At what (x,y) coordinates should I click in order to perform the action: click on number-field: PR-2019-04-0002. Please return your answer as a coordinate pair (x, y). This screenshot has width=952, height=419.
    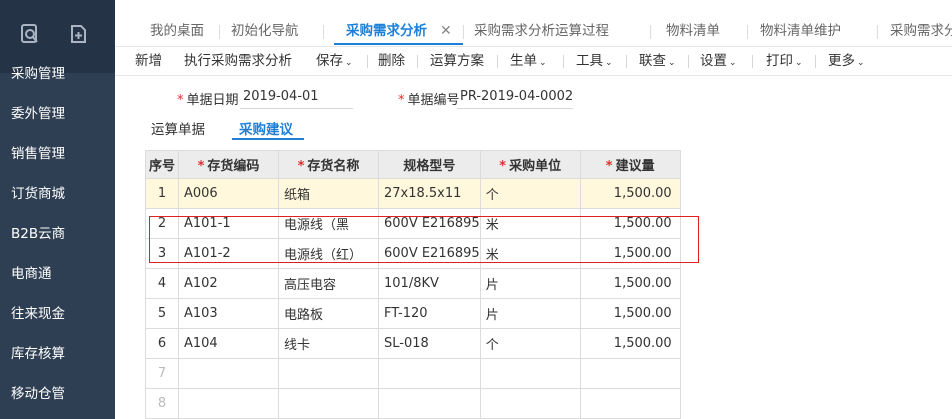
    Looking at the image, I should click on (516, 96).